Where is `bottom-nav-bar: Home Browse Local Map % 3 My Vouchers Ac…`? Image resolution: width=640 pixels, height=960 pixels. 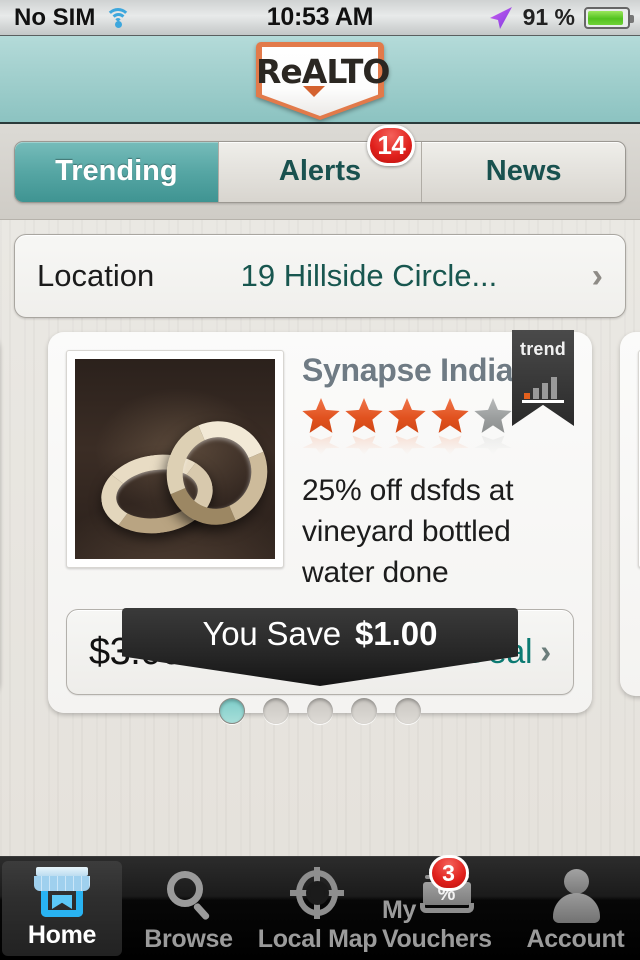 bottom-nav-bar: Home Browse Local Map % 3 My Vouchers Ac… is located at coordinates (320, 907).